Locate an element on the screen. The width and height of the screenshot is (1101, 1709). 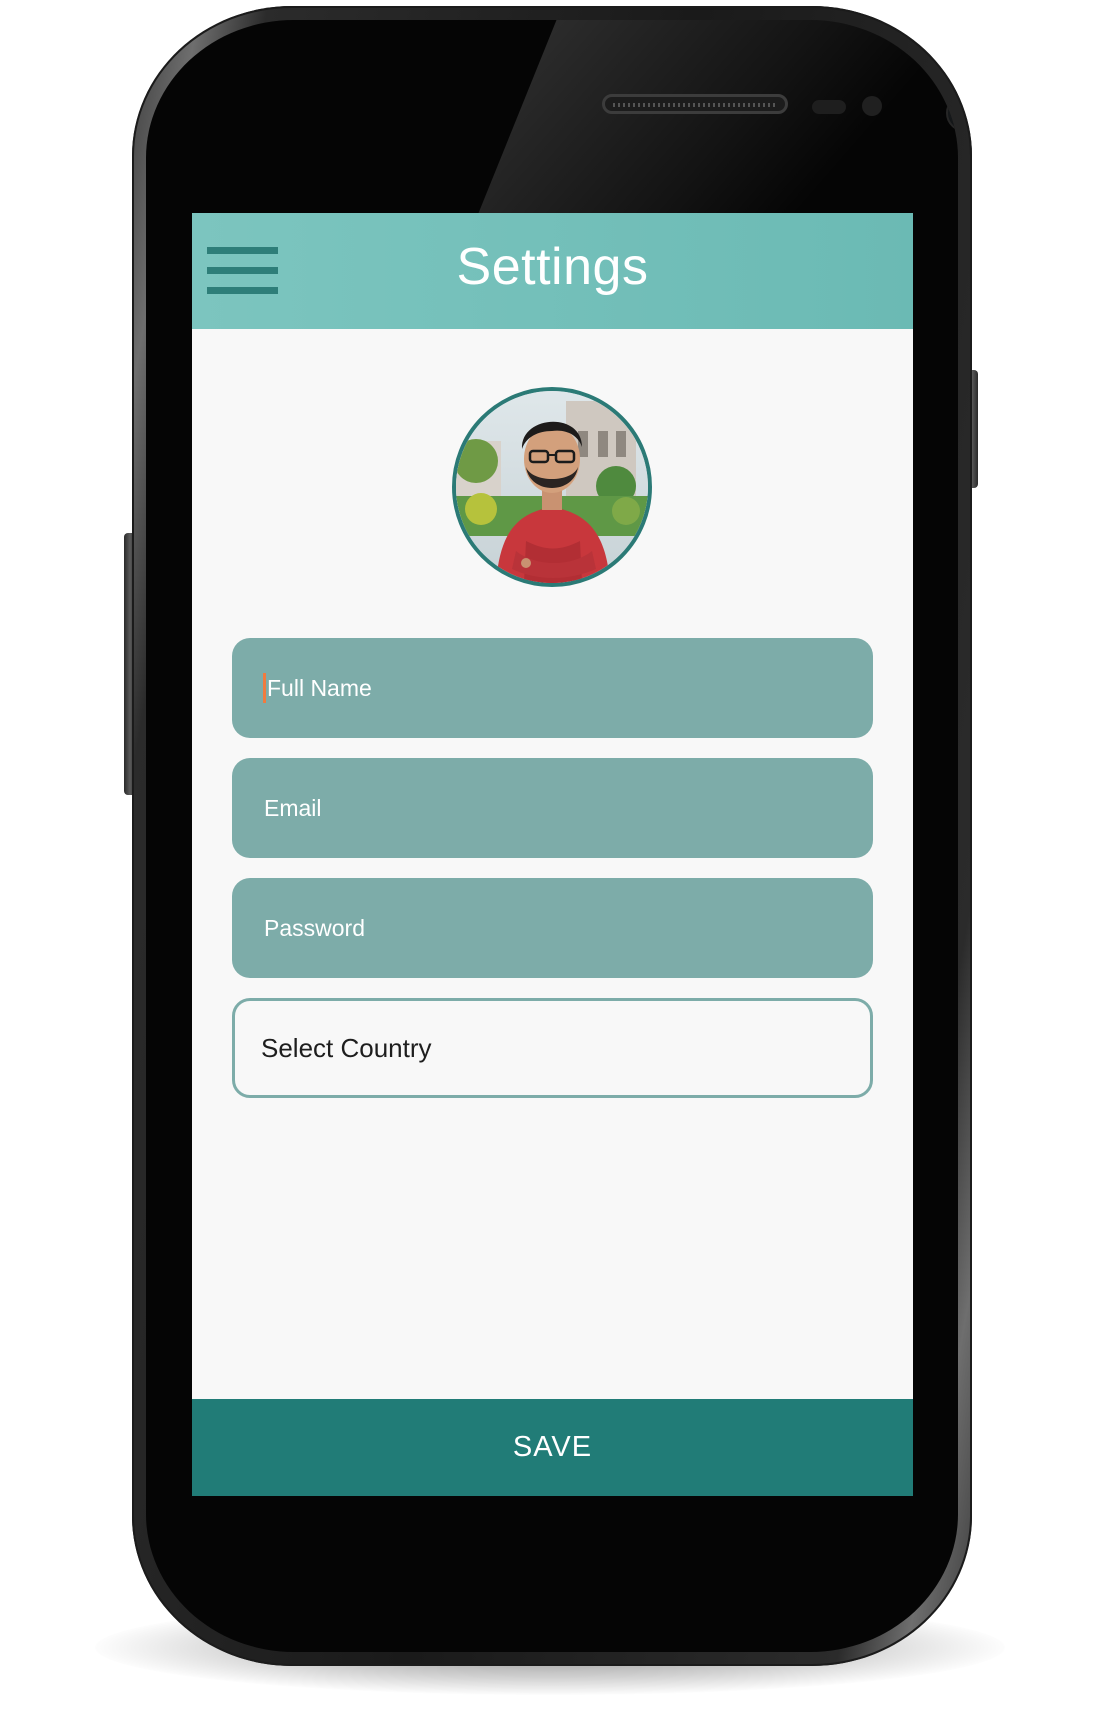
app-bar: Settings is located at coordinates (552, 271).